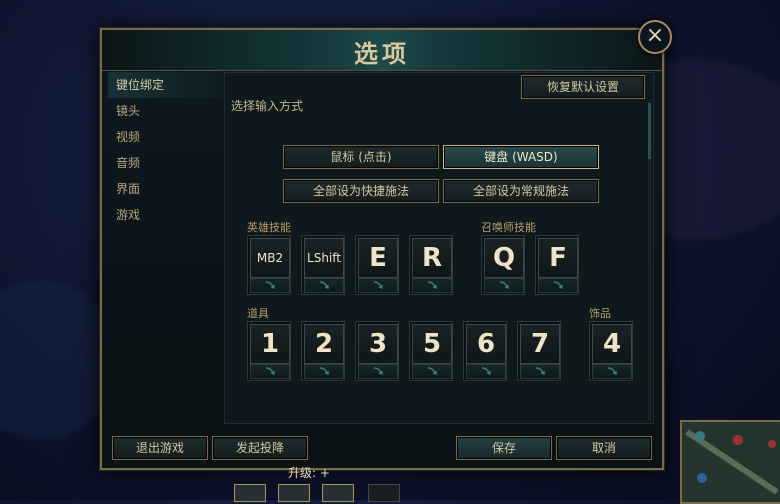  What do you see at coordinates (166, 85) in the screenshot?
I see `sidebar-item-keybindings: 键位绑定` at bounding box center [166, 85].